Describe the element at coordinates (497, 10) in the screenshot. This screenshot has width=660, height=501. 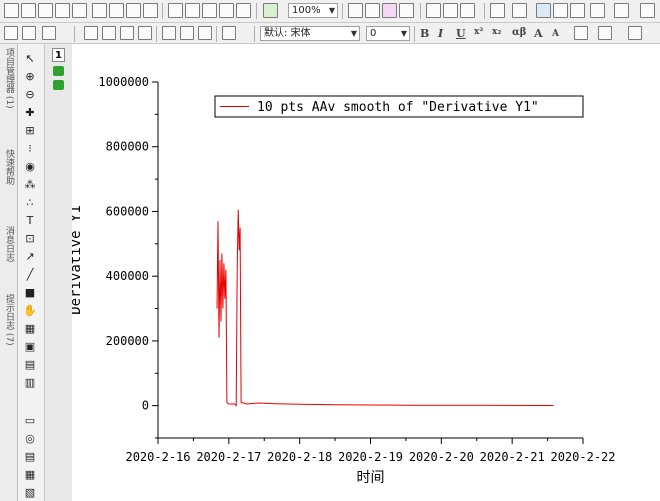
I see `tree-icon` at that location.